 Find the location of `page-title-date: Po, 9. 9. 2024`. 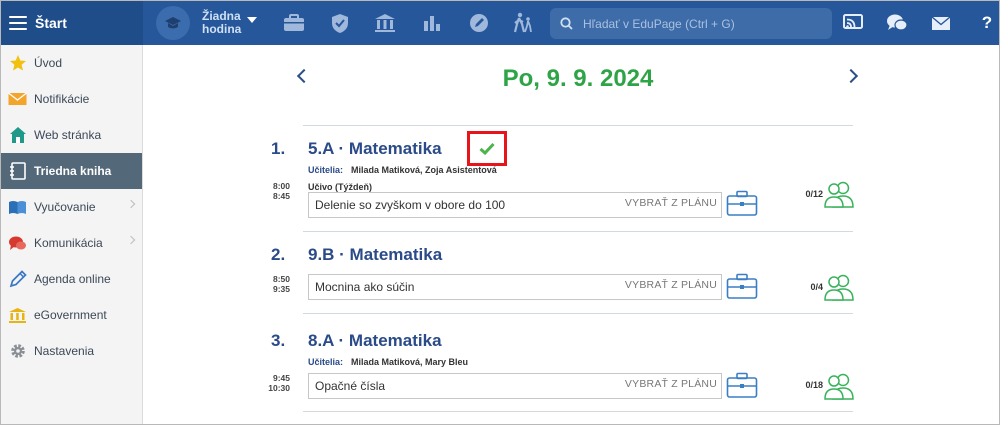

page-title-date: Po, 9. 9. 2024 is located at coordinates (578, 78).